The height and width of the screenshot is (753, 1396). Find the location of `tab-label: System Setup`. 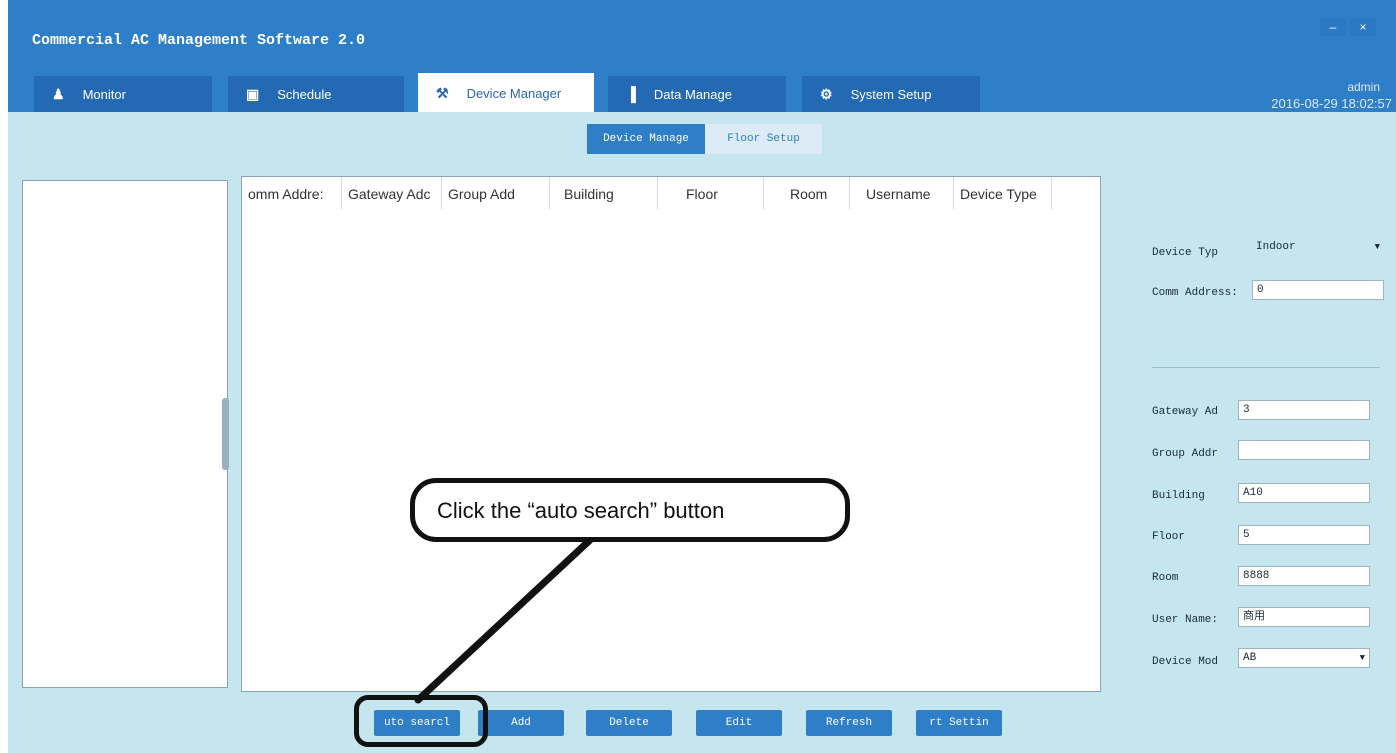

tab-label: System Setup is located at coordinates (891, 94).